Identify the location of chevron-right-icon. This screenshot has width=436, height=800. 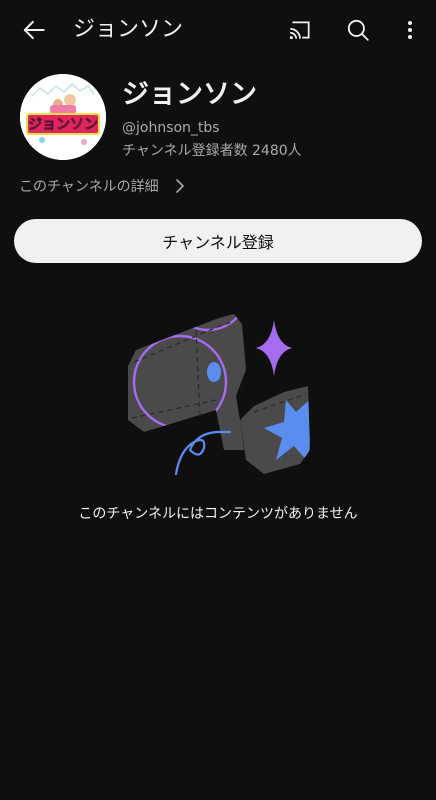
(180, 186).